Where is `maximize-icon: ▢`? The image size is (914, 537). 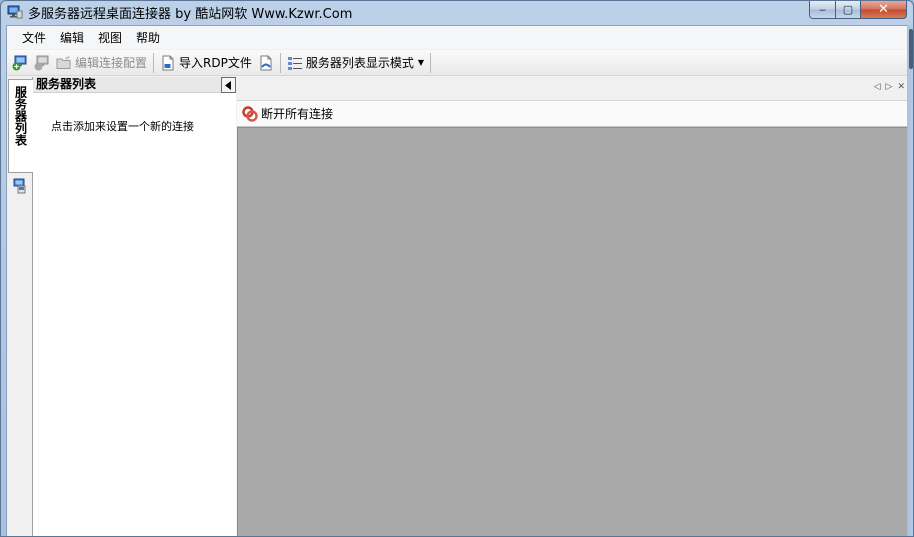
maximize-icon: ▢ is located at coordinates (848, 9).